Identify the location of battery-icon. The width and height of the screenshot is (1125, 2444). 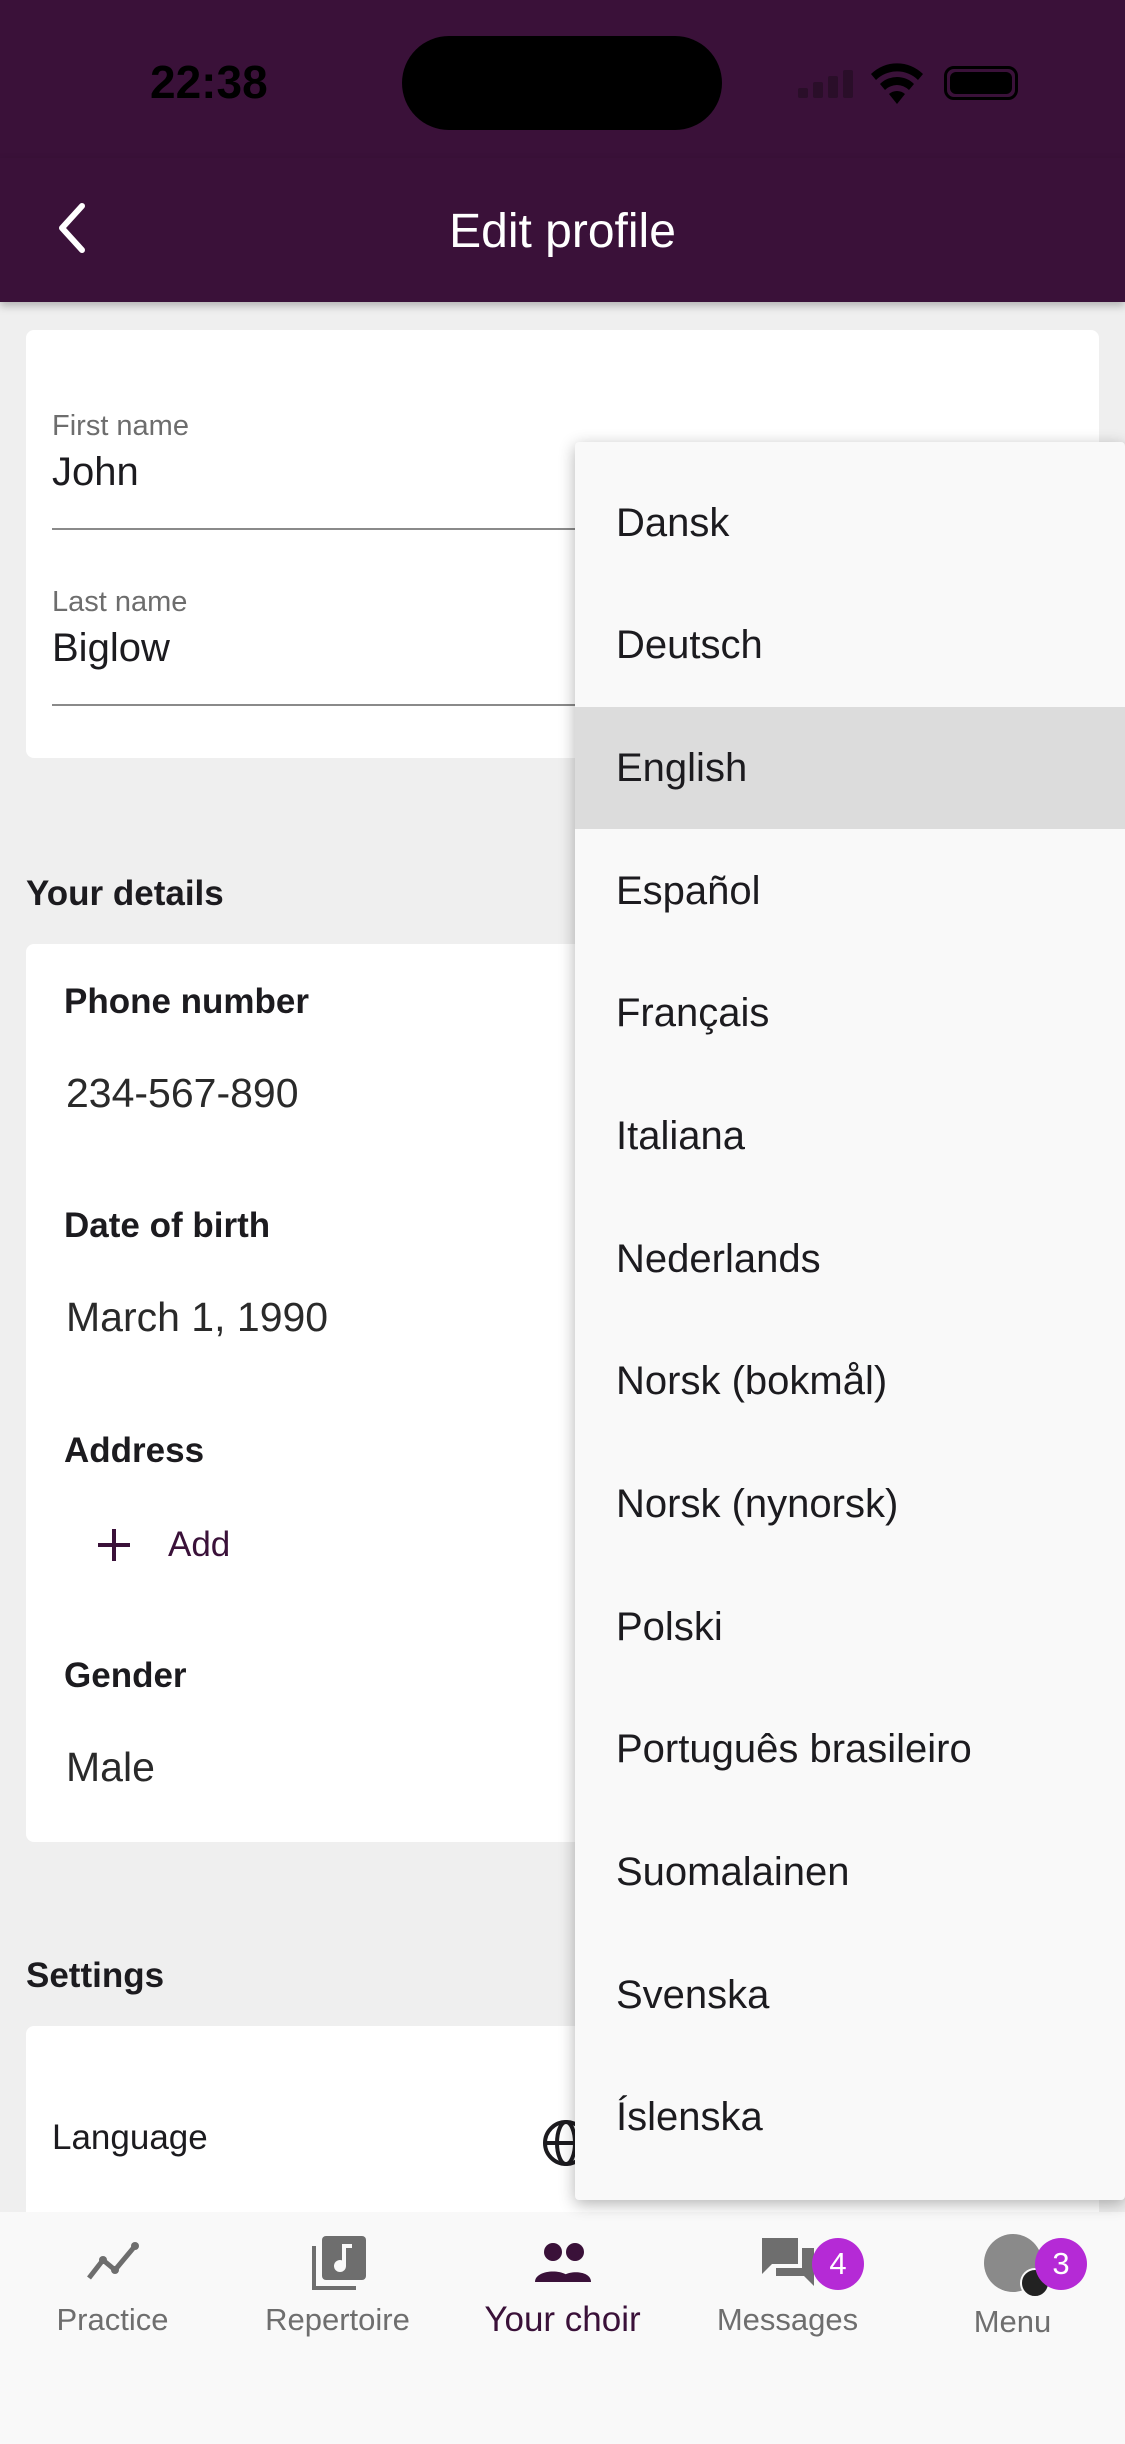
(981, 83).